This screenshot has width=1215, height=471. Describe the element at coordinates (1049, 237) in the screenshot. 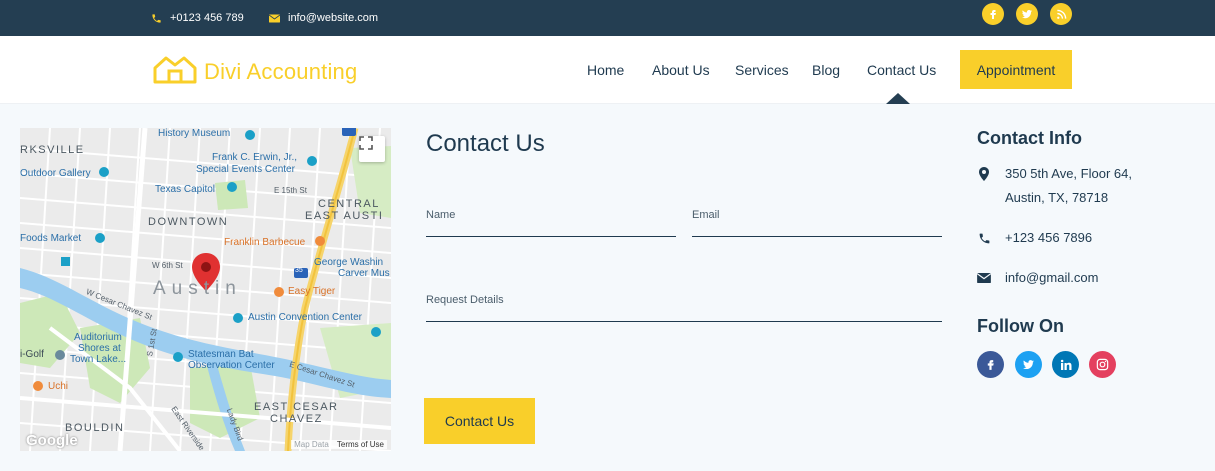

I see `info-phone-text: +123 456 7896` at that location.